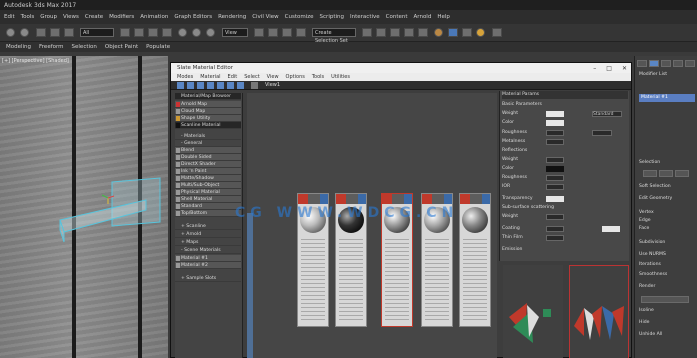 The height and width of the screenshot is (358, 697). I want to click on ribbon-tab-selection: Selection, so click(84, 47).